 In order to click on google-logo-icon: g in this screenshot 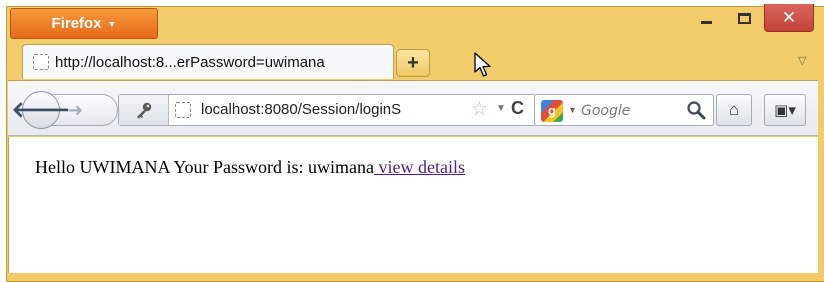, I will do `click(552, 111)`.